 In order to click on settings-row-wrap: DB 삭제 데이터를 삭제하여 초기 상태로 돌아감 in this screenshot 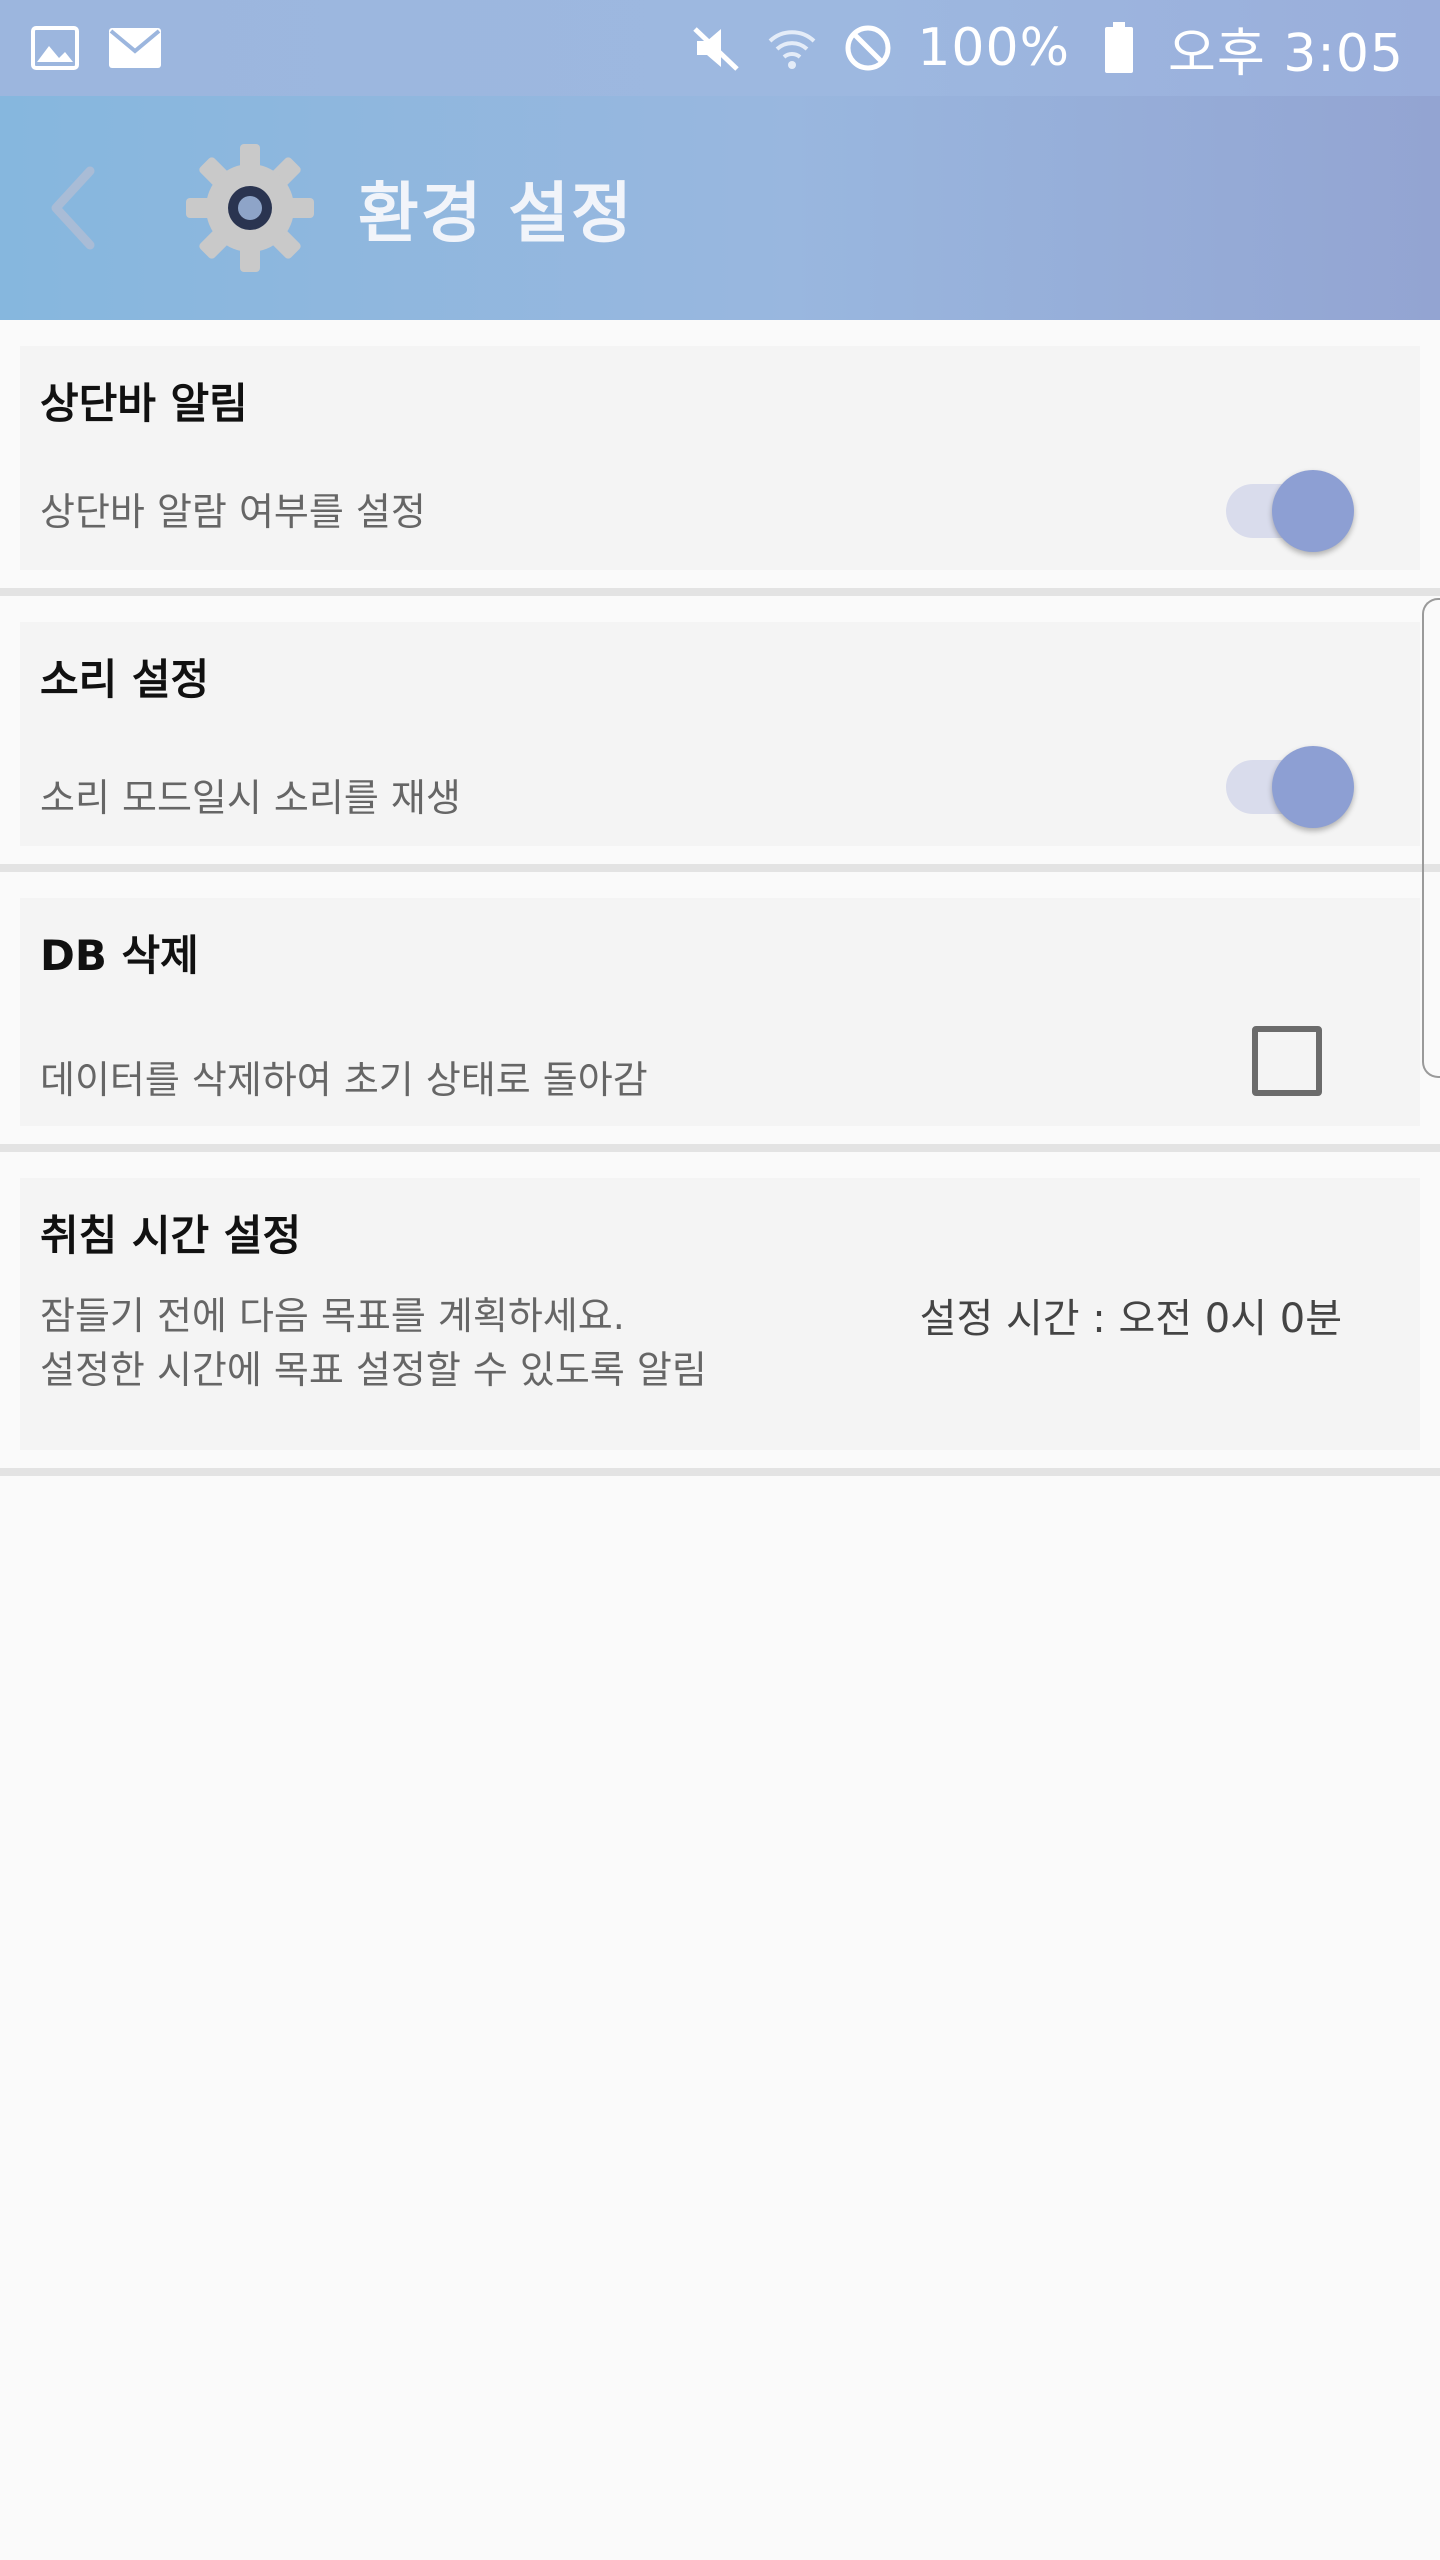, I will do `click(720, 1012)`.